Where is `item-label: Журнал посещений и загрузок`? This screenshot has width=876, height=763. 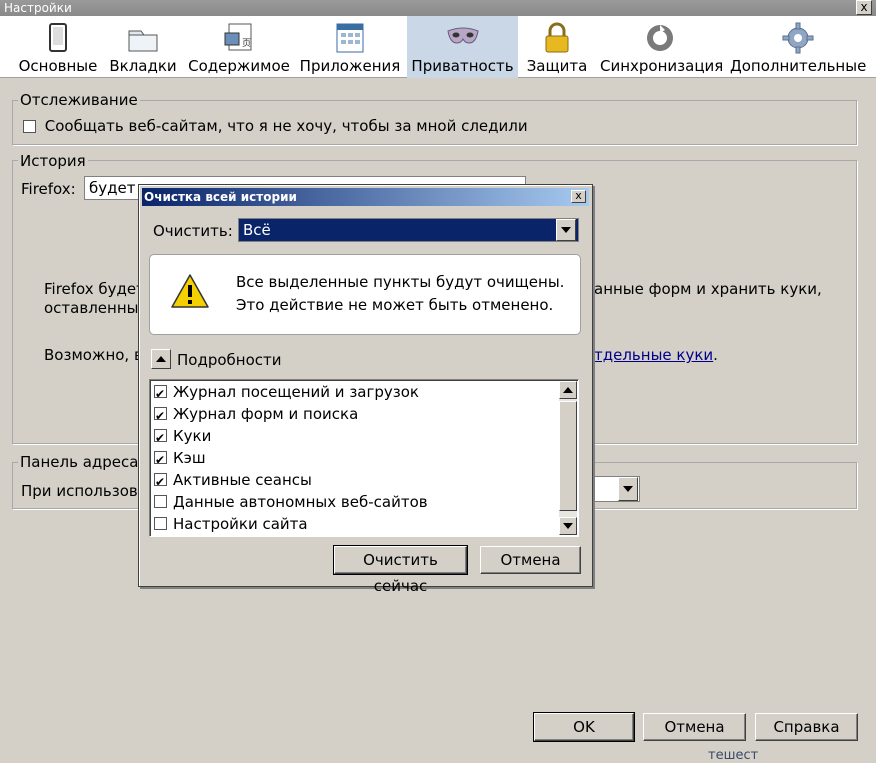
item-label: Журнал посещений и загрузок is located at coordinates (296, 392).